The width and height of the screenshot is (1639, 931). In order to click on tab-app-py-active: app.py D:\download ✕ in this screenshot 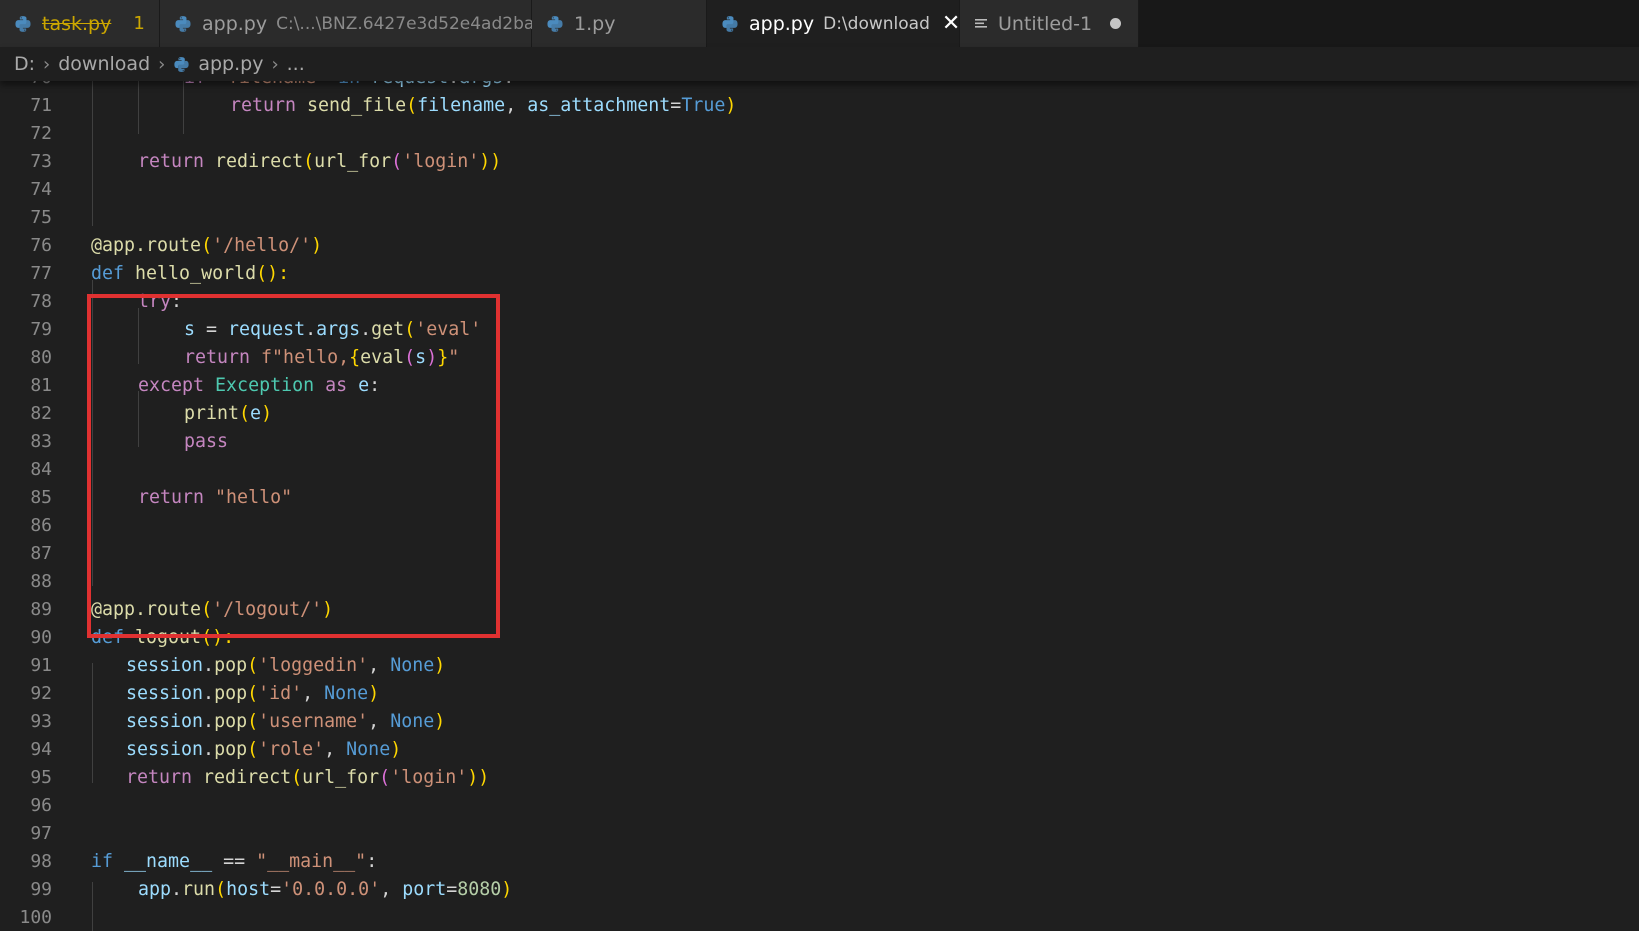, I will do `click(833, 23)`.